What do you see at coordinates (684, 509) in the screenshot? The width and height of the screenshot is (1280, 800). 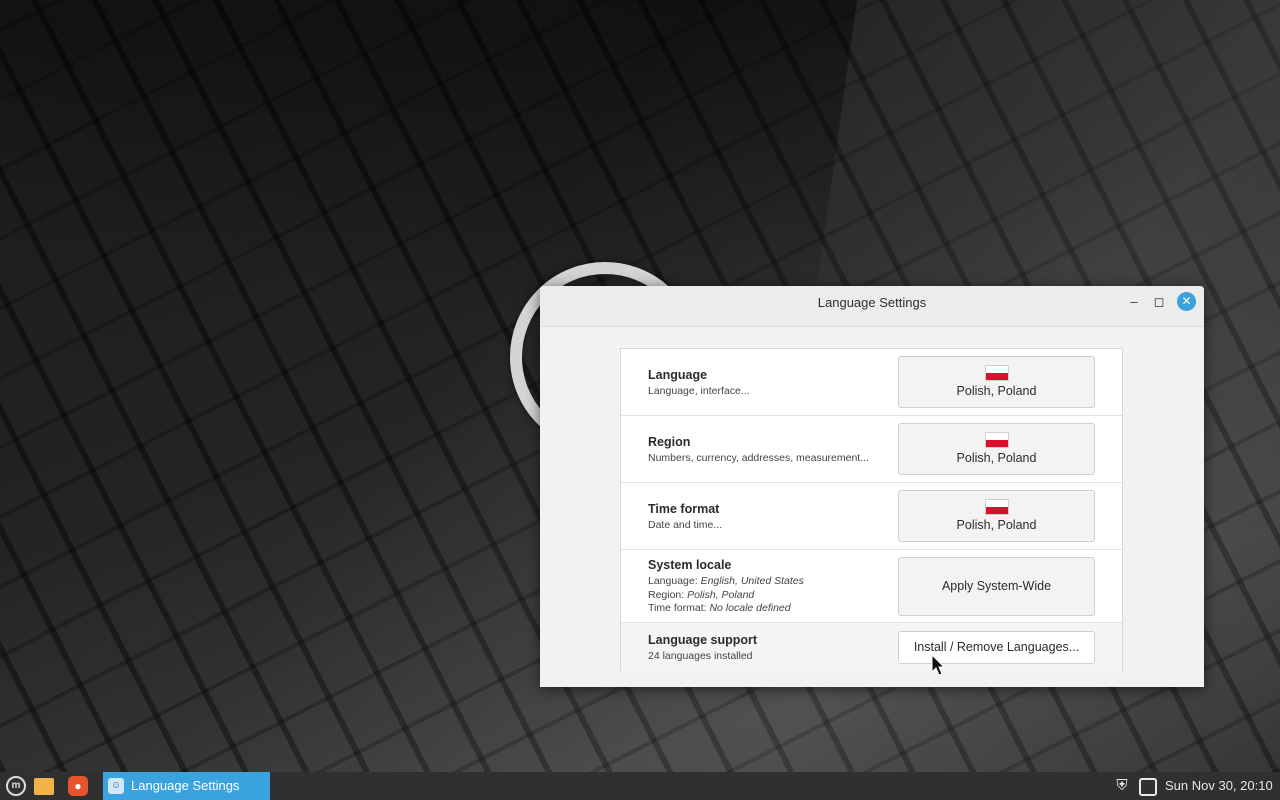 I see `row-title: Time format` at bounding box center [684, 509].